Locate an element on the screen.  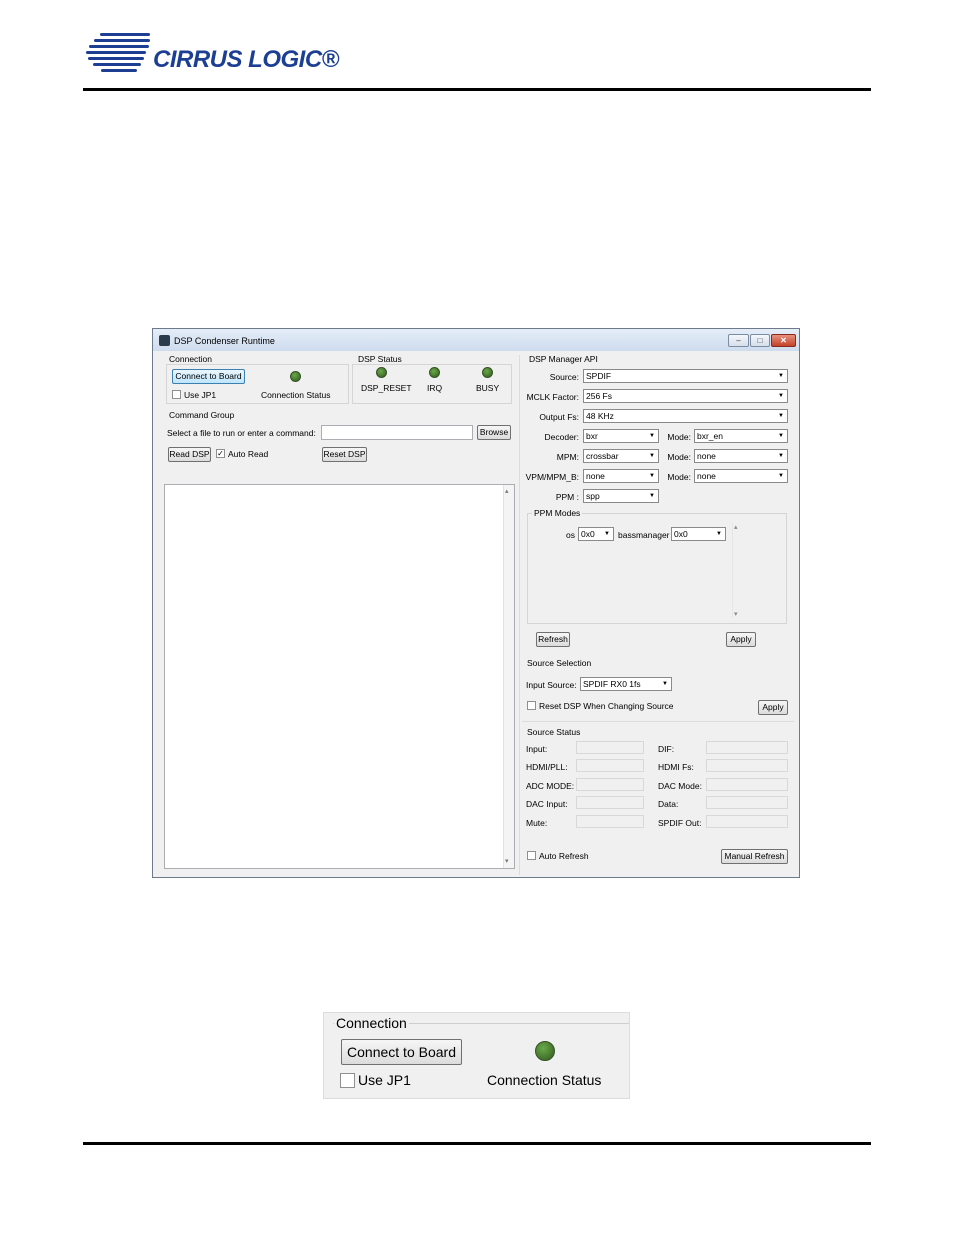
close-button: ✕ is located at coordinates (783, 340).